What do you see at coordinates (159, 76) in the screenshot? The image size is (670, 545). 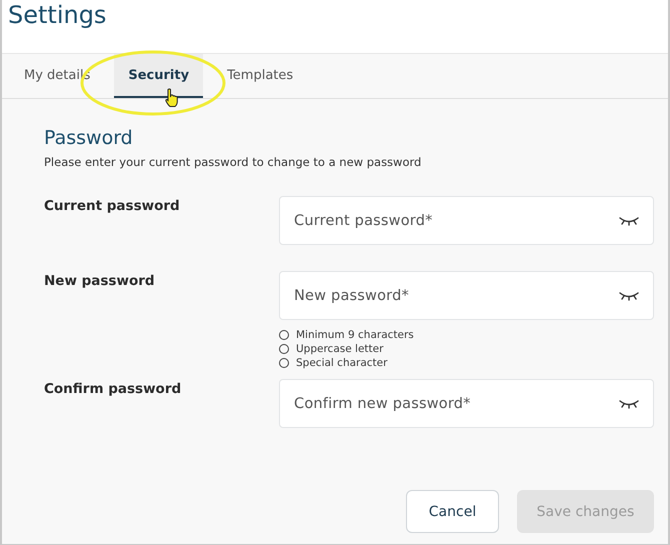 I see `tab: Security` at bounding box center [159, 76].